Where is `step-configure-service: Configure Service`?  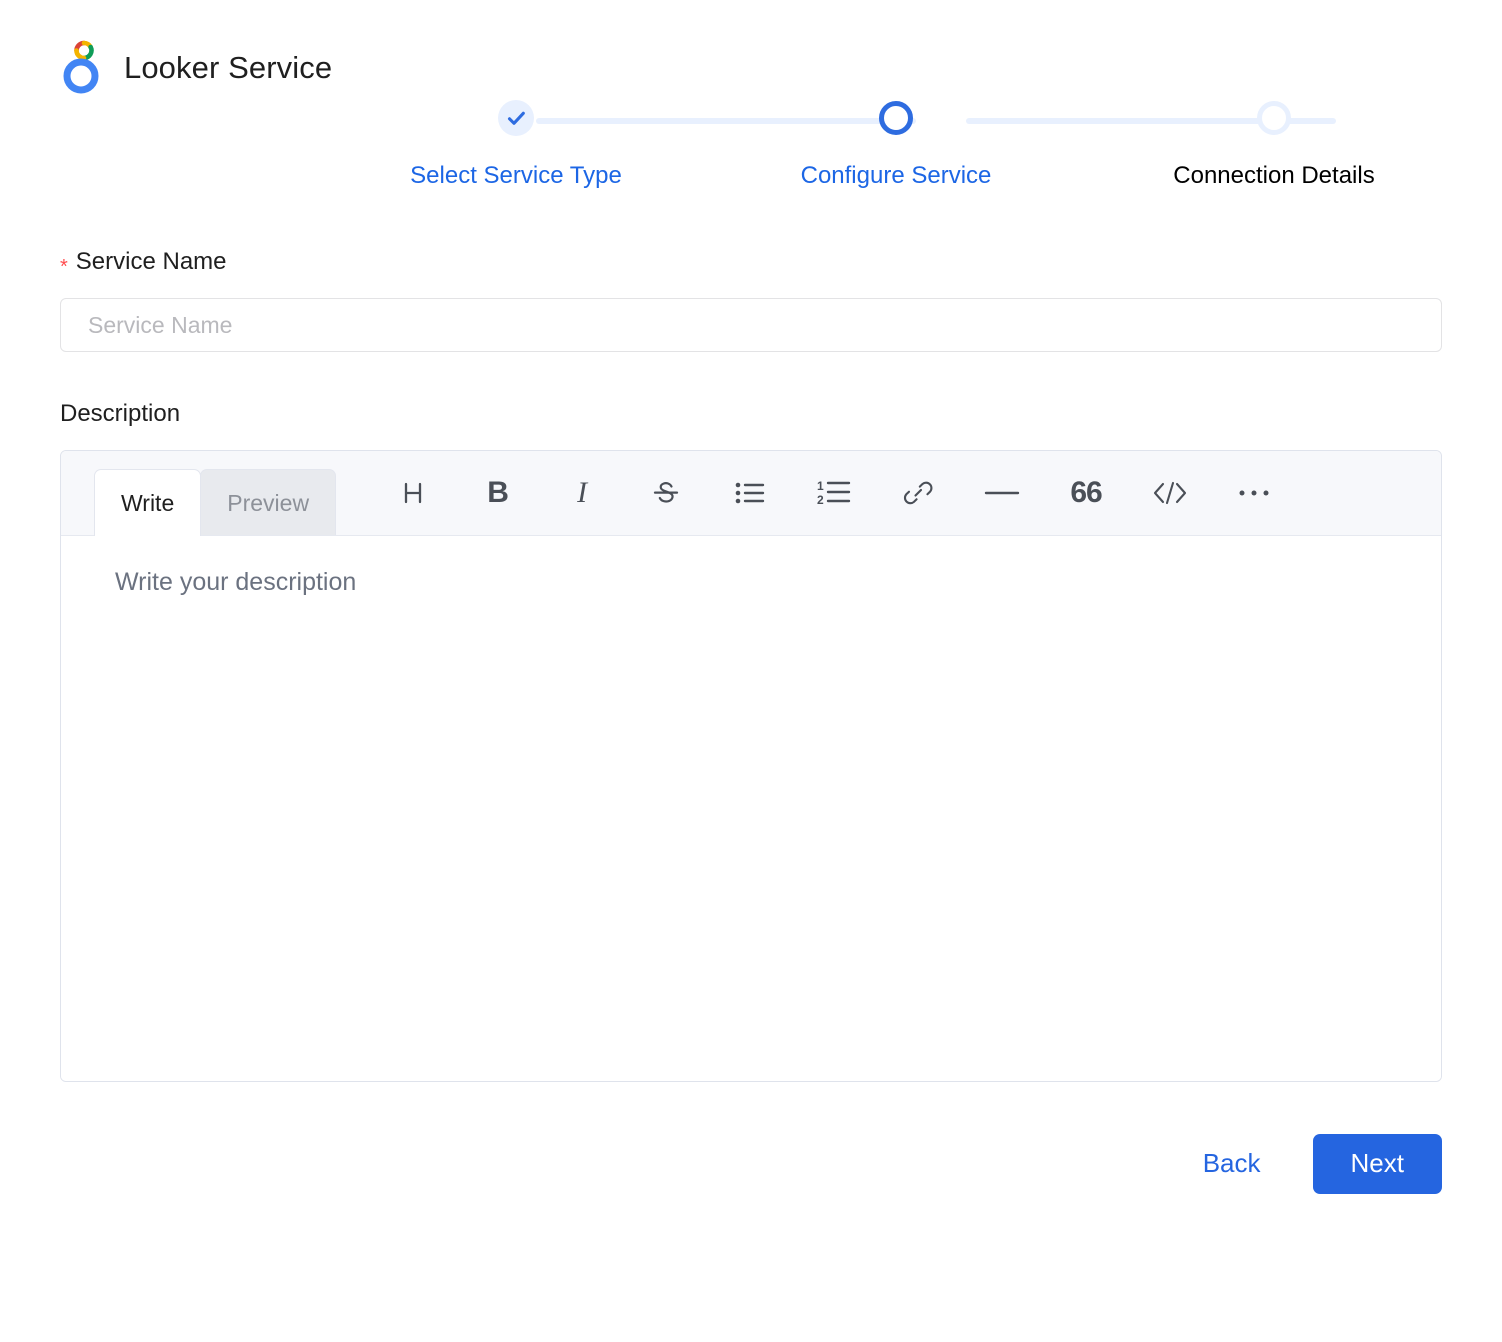 step-configure-service: Configure Service is located at coordinates (896, 141).